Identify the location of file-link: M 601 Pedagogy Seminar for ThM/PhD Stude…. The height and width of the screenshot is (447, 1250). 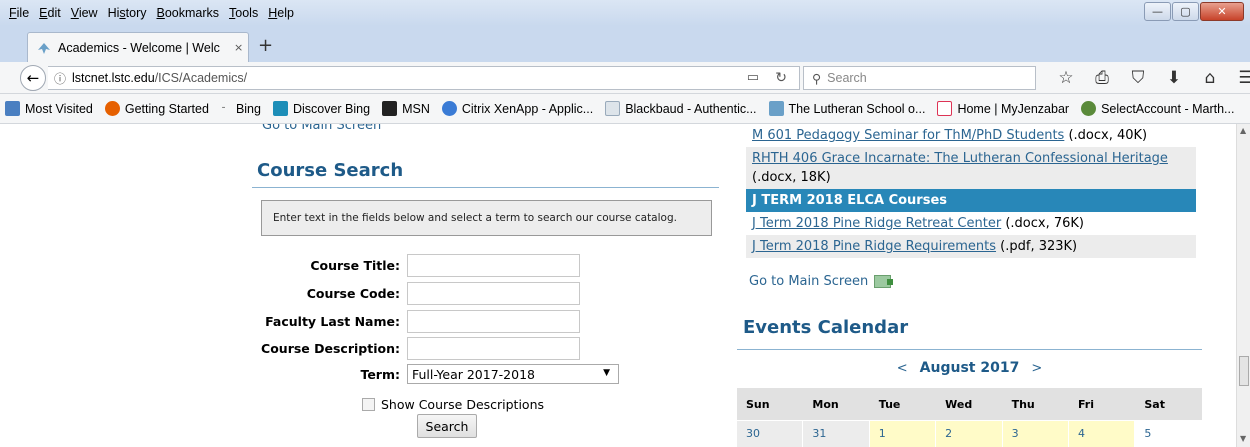
(908, 135).